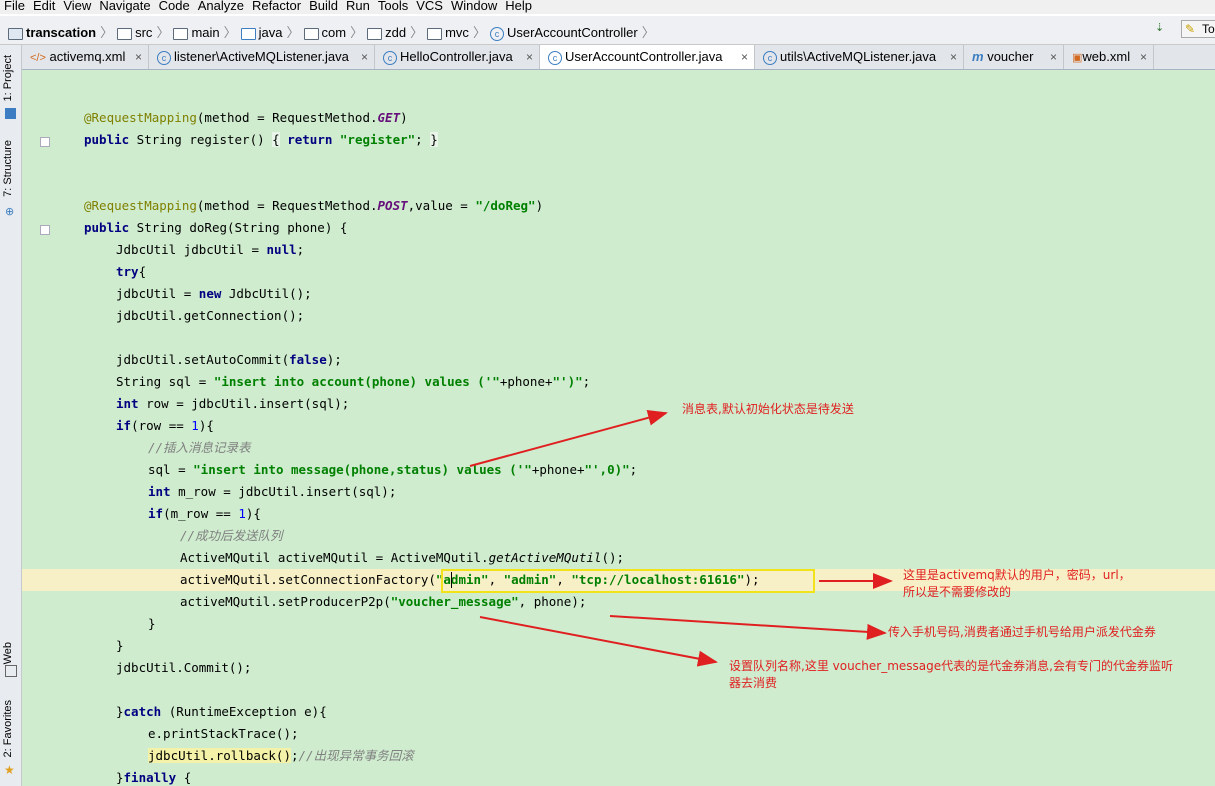 The width and height of the screenshot is (1215, 786). What do you see at coordinates (248, 33) in the screenshot?
I see `source-folder-icon` at bounding box center [248, 33].